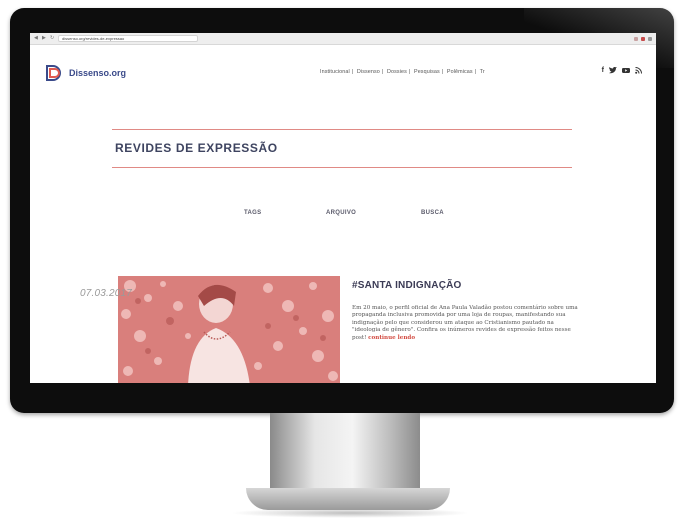 The width and height of the screenshot is (685, 524). Describe the element at coordinates (229, 329) in the screenshot. I see `article-image` at that location.